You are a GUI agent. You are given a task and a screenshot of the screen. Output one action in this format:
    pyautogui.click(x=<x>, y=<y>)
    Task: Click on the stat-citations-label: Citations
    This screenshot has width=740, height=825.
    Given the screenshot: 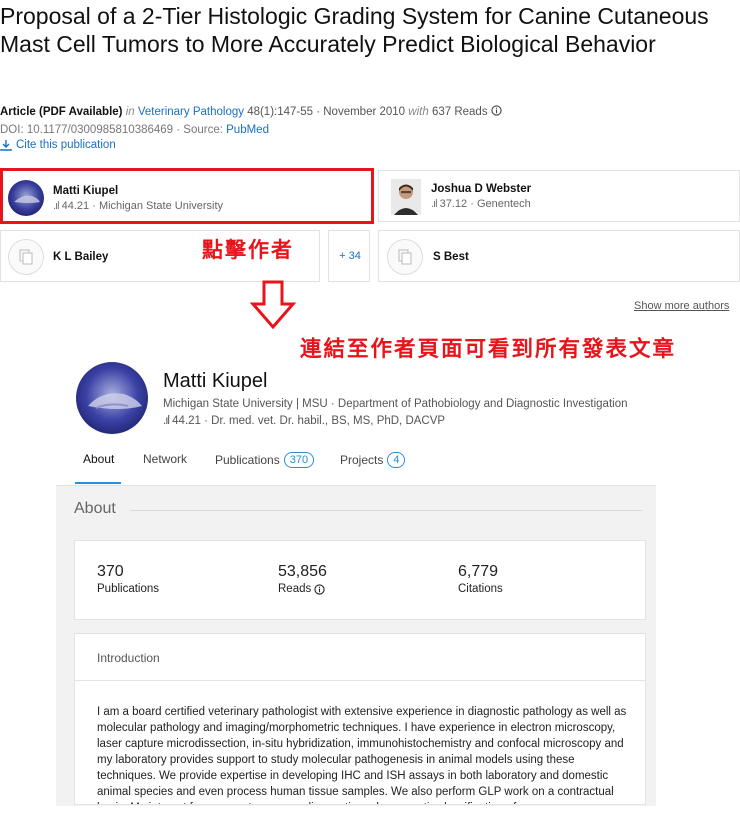 What is the action you would take?
    pyautogui.click(x=480, y=589)
    